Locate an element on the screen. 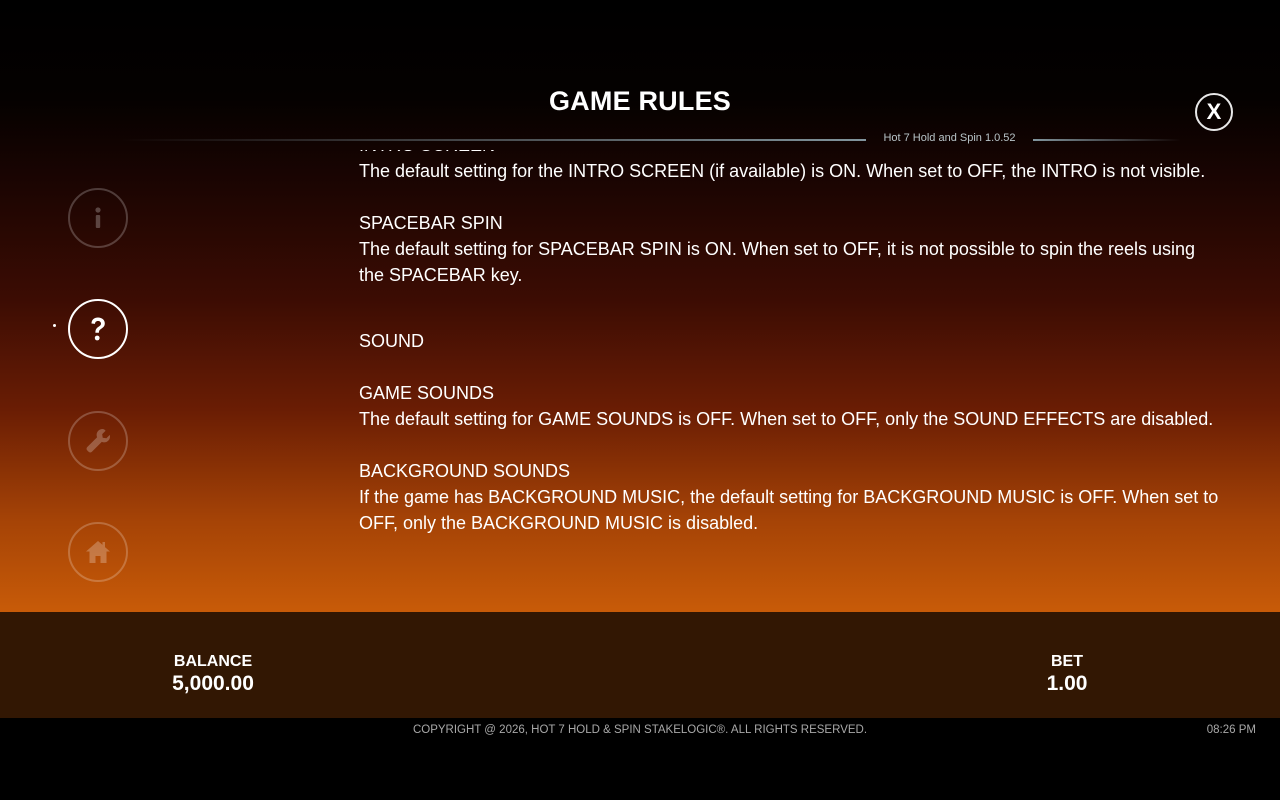 This screenshot has height=800, width=1280. rule-heading: INTRO SCREEN is located at coordinates (789, 154).